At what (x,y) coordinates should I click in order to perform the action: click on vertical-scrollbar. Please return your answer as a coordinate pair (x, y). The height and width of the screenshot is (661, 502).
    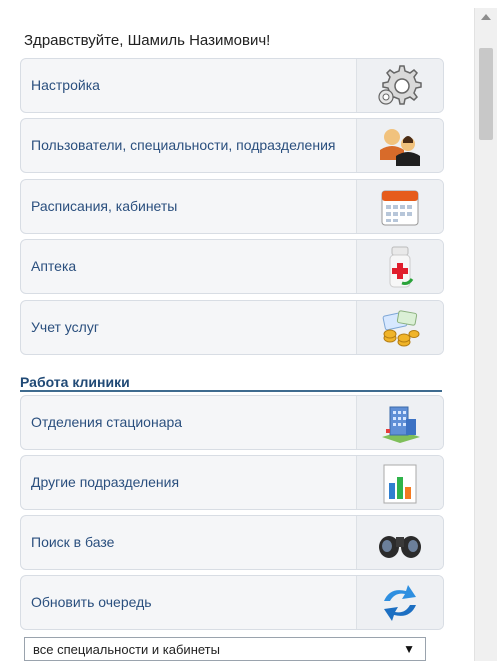
    Looking at the image, I should click on (485, 334).